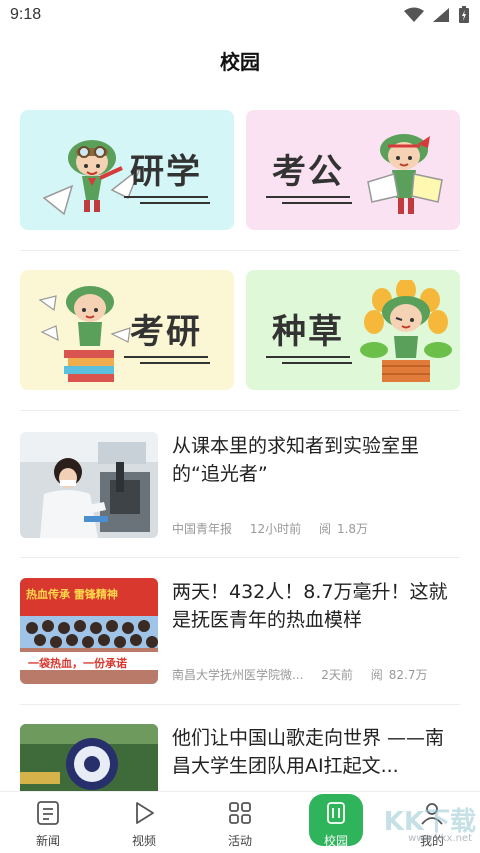 The image size is (480, 853). I want to click on news-thumbnail: 热血传承 雷锋精神 一袋热血，一份承诺, so click(89, 631).